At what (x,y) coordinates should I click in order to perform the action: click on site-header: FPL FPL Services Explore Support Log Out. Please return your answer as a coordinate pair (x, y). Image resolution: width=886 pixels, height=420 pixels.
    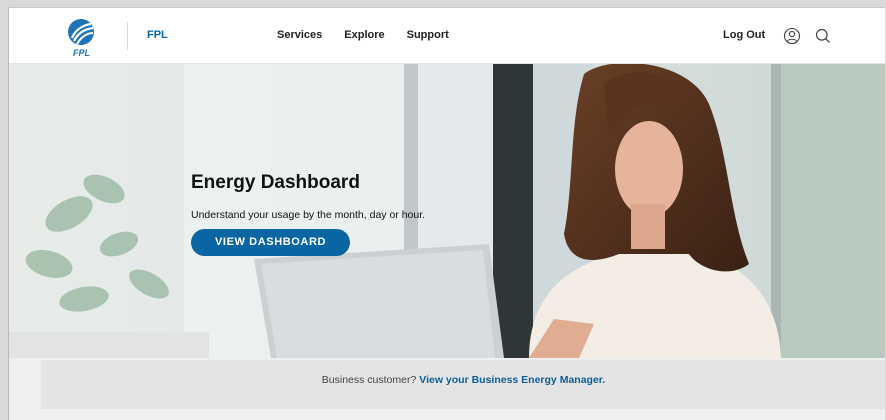
    Looking at the image, I should click on (447, 36).